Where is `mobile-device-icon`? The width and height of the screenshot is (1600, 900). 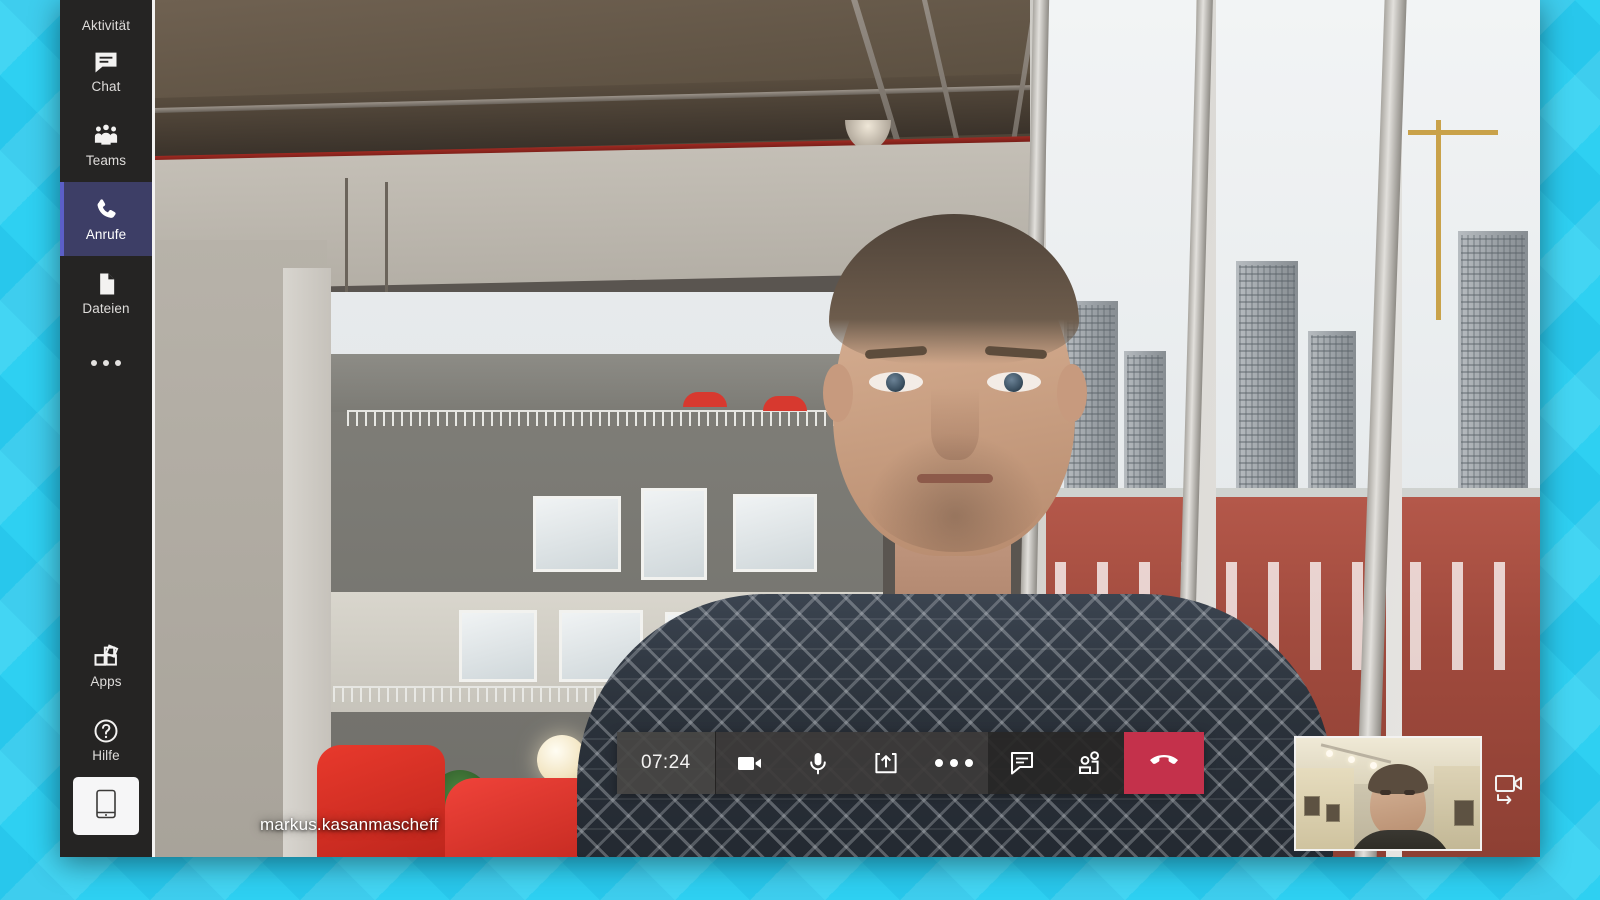
mobile-device-icon is located at coordinates (106, 806).